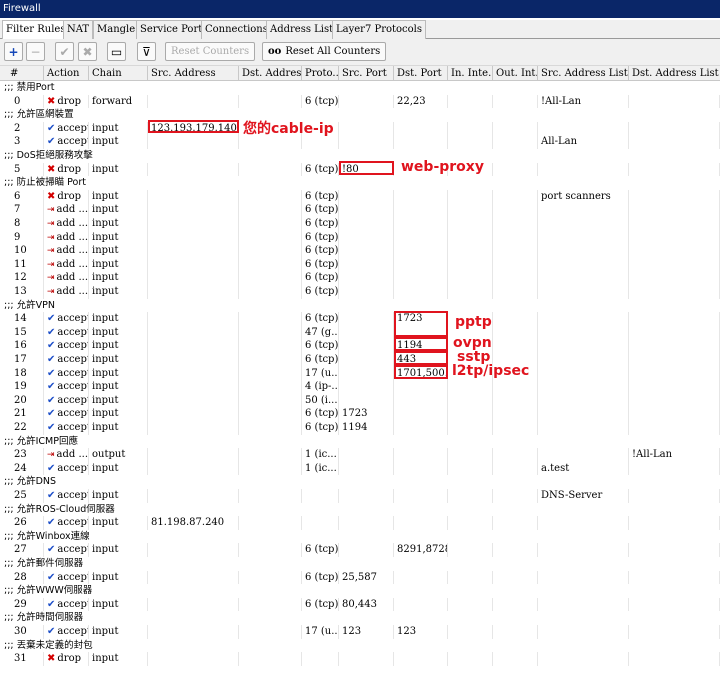 The height and width of the screenshot is (687, 720). I want to click on table-row: 7 ⇥ add ... input 6 (tcp), so click(360, 210).